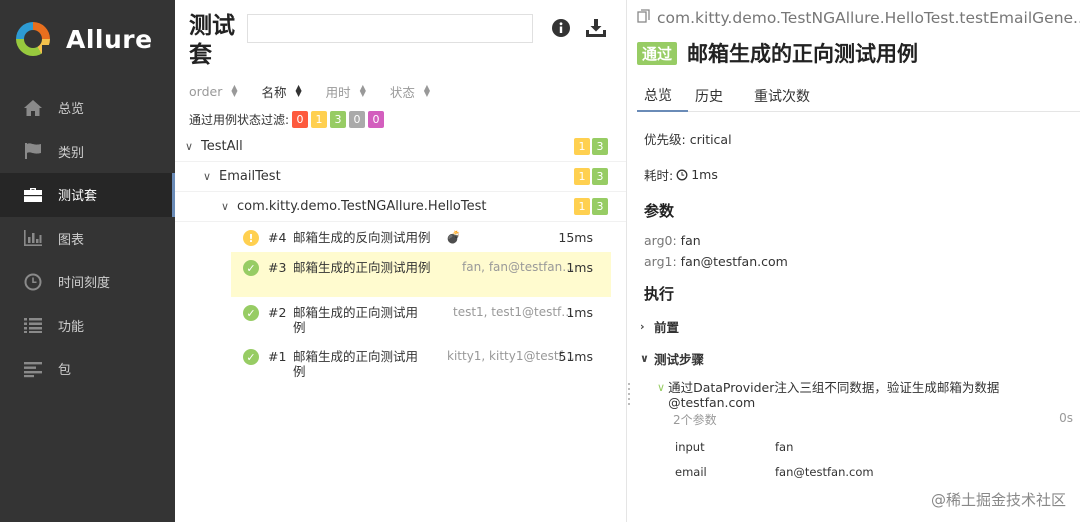 This screenshot has height=522, width=1080. Describe the element at coordinates (71, 327) in the screenshot. I see `sidebar-item-label: 功能` at that location.